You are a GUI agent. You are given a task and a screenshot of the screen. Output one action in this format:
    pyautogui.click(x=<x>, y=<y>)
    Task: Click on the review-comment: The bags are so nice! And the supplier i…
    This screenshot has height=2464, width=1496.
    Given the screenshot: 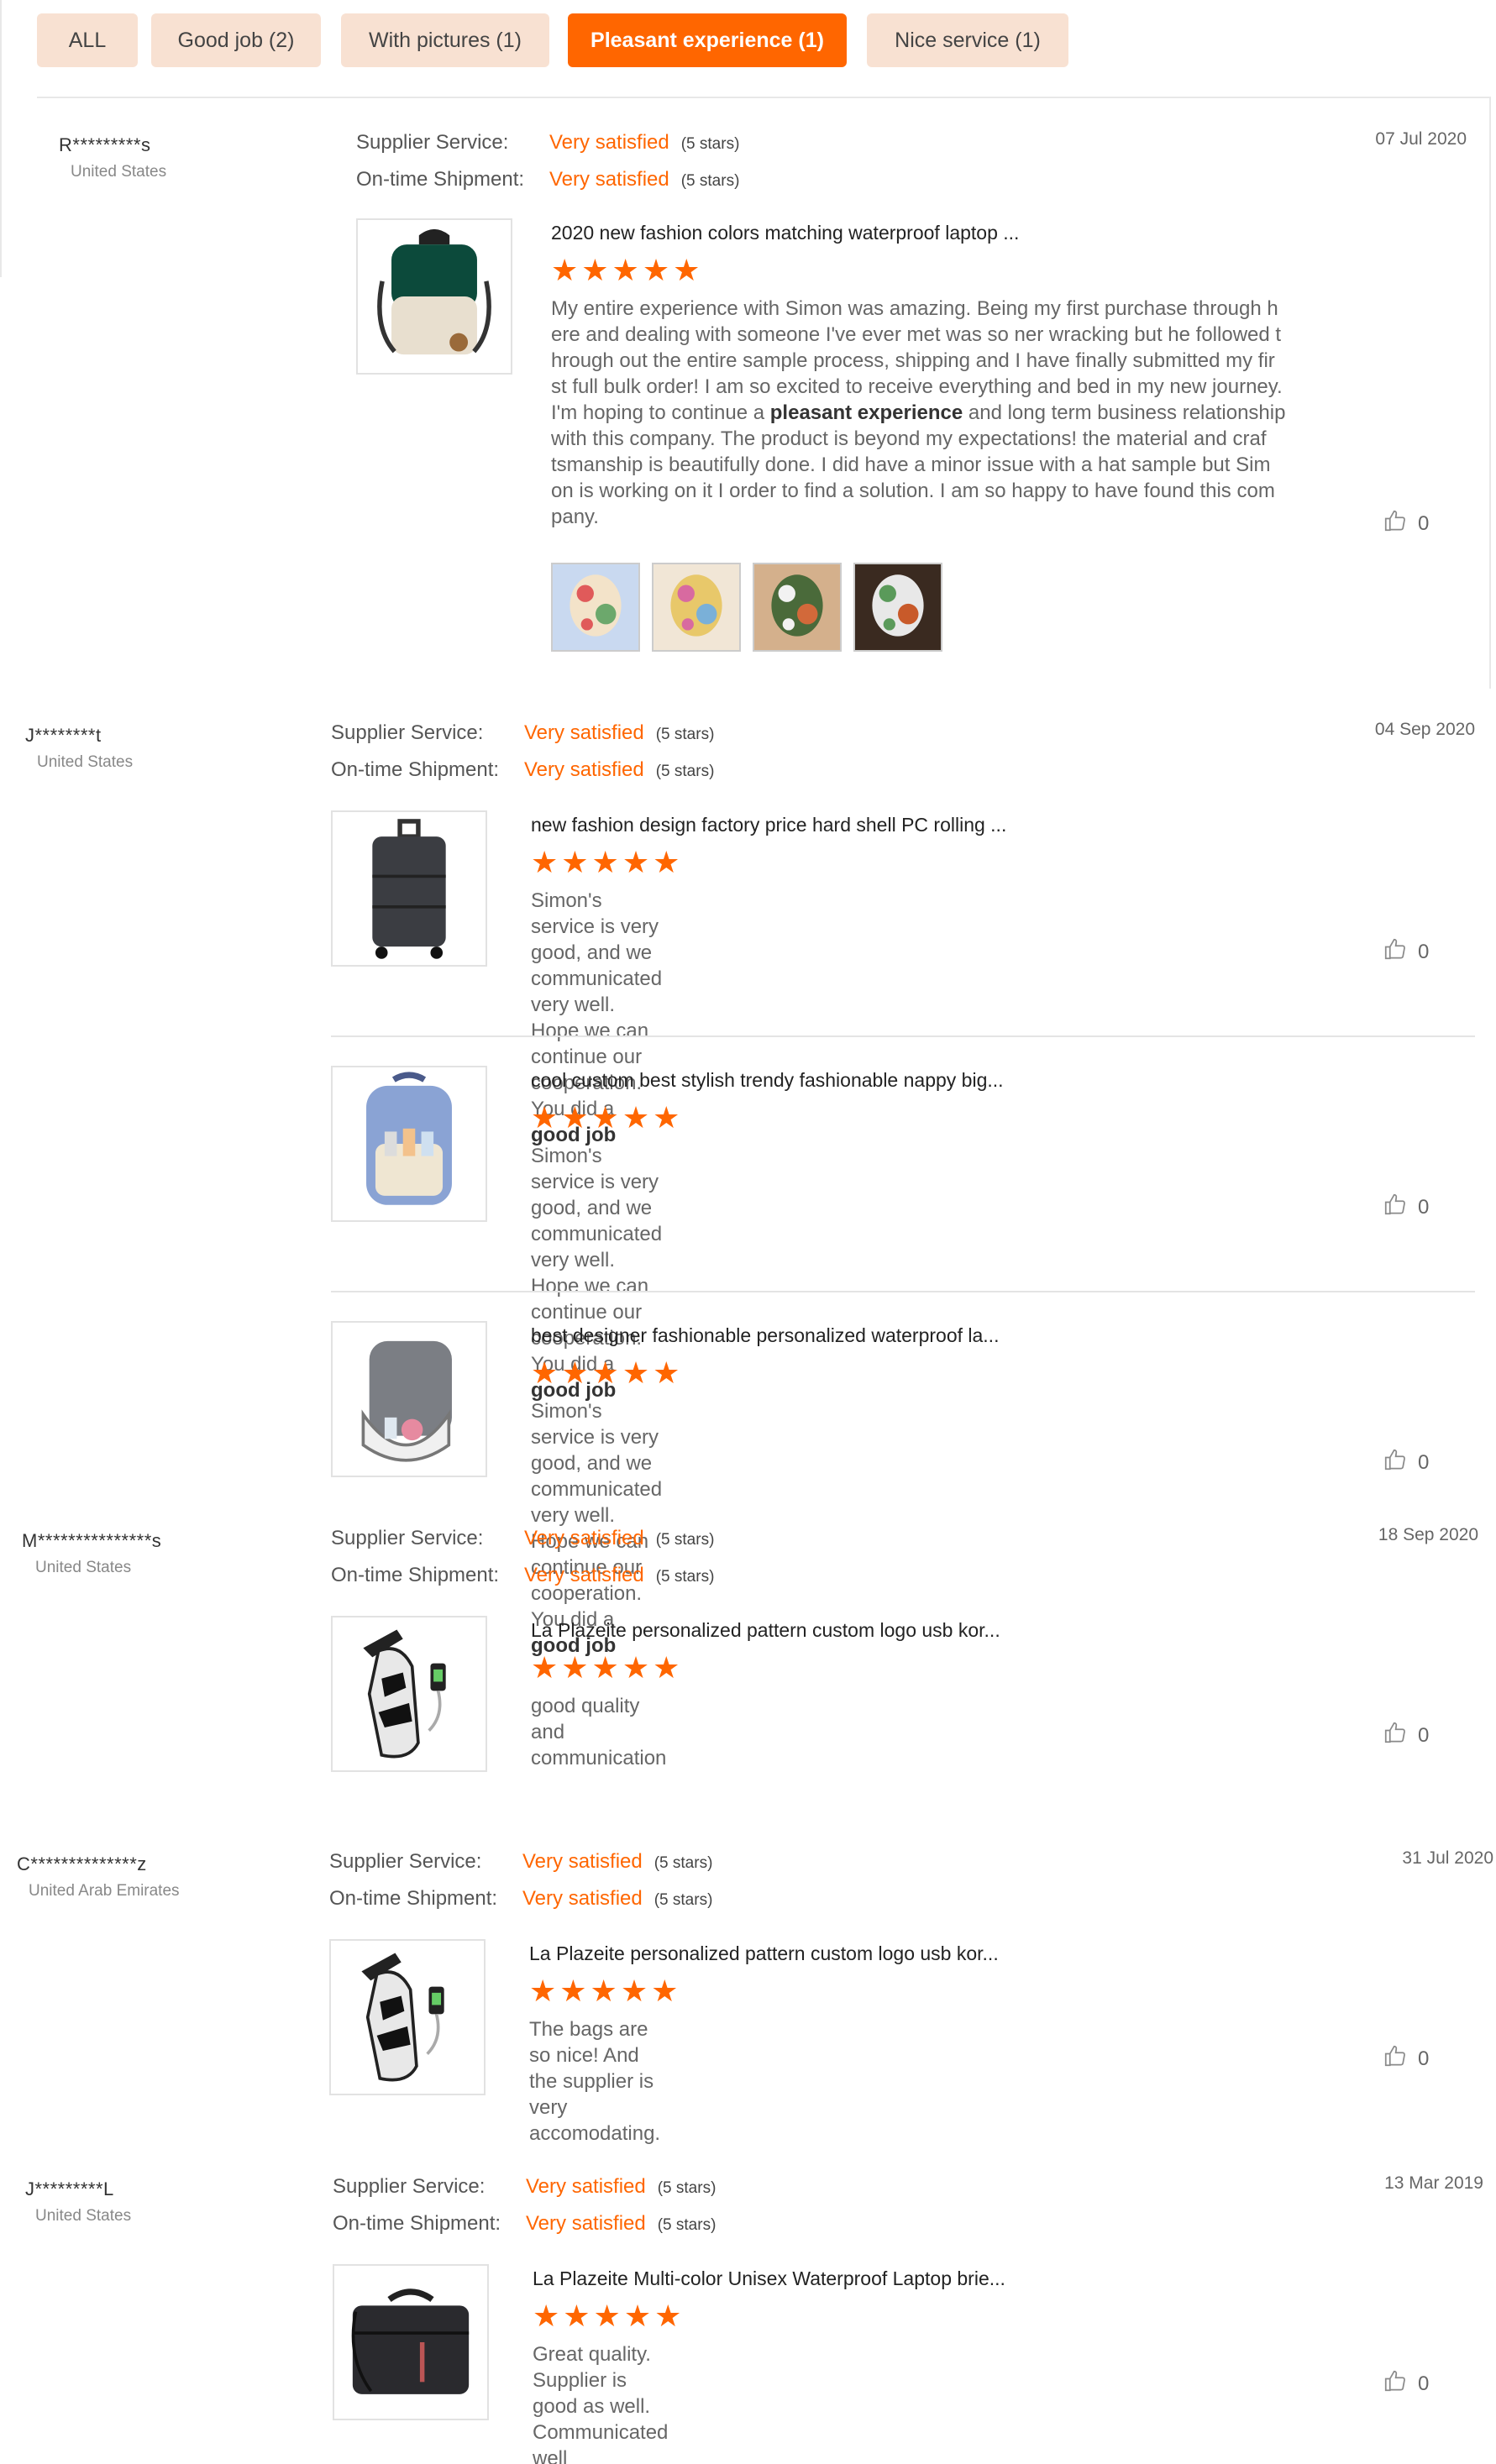 What is the action you would take?
    pyautogui.click(x=594, y=2081)
    